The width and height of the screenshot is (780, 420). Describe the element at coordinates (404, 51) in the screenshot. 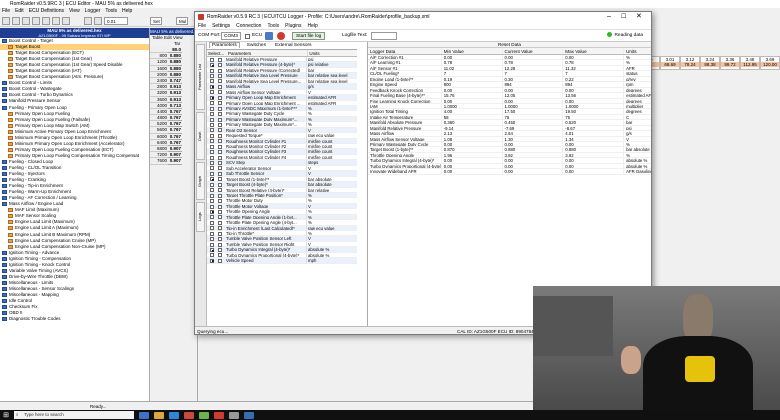

I see `data-column-0: Logger Data` at that location.